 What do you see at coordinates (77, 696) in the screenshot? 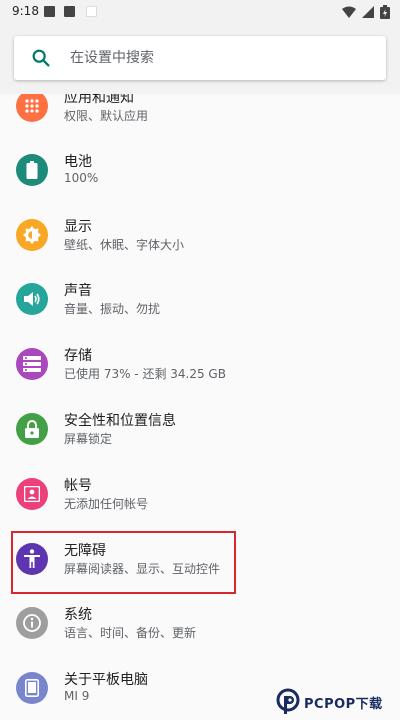
I see `item-subtitle: MI 9` at bounding box center [77, 696].